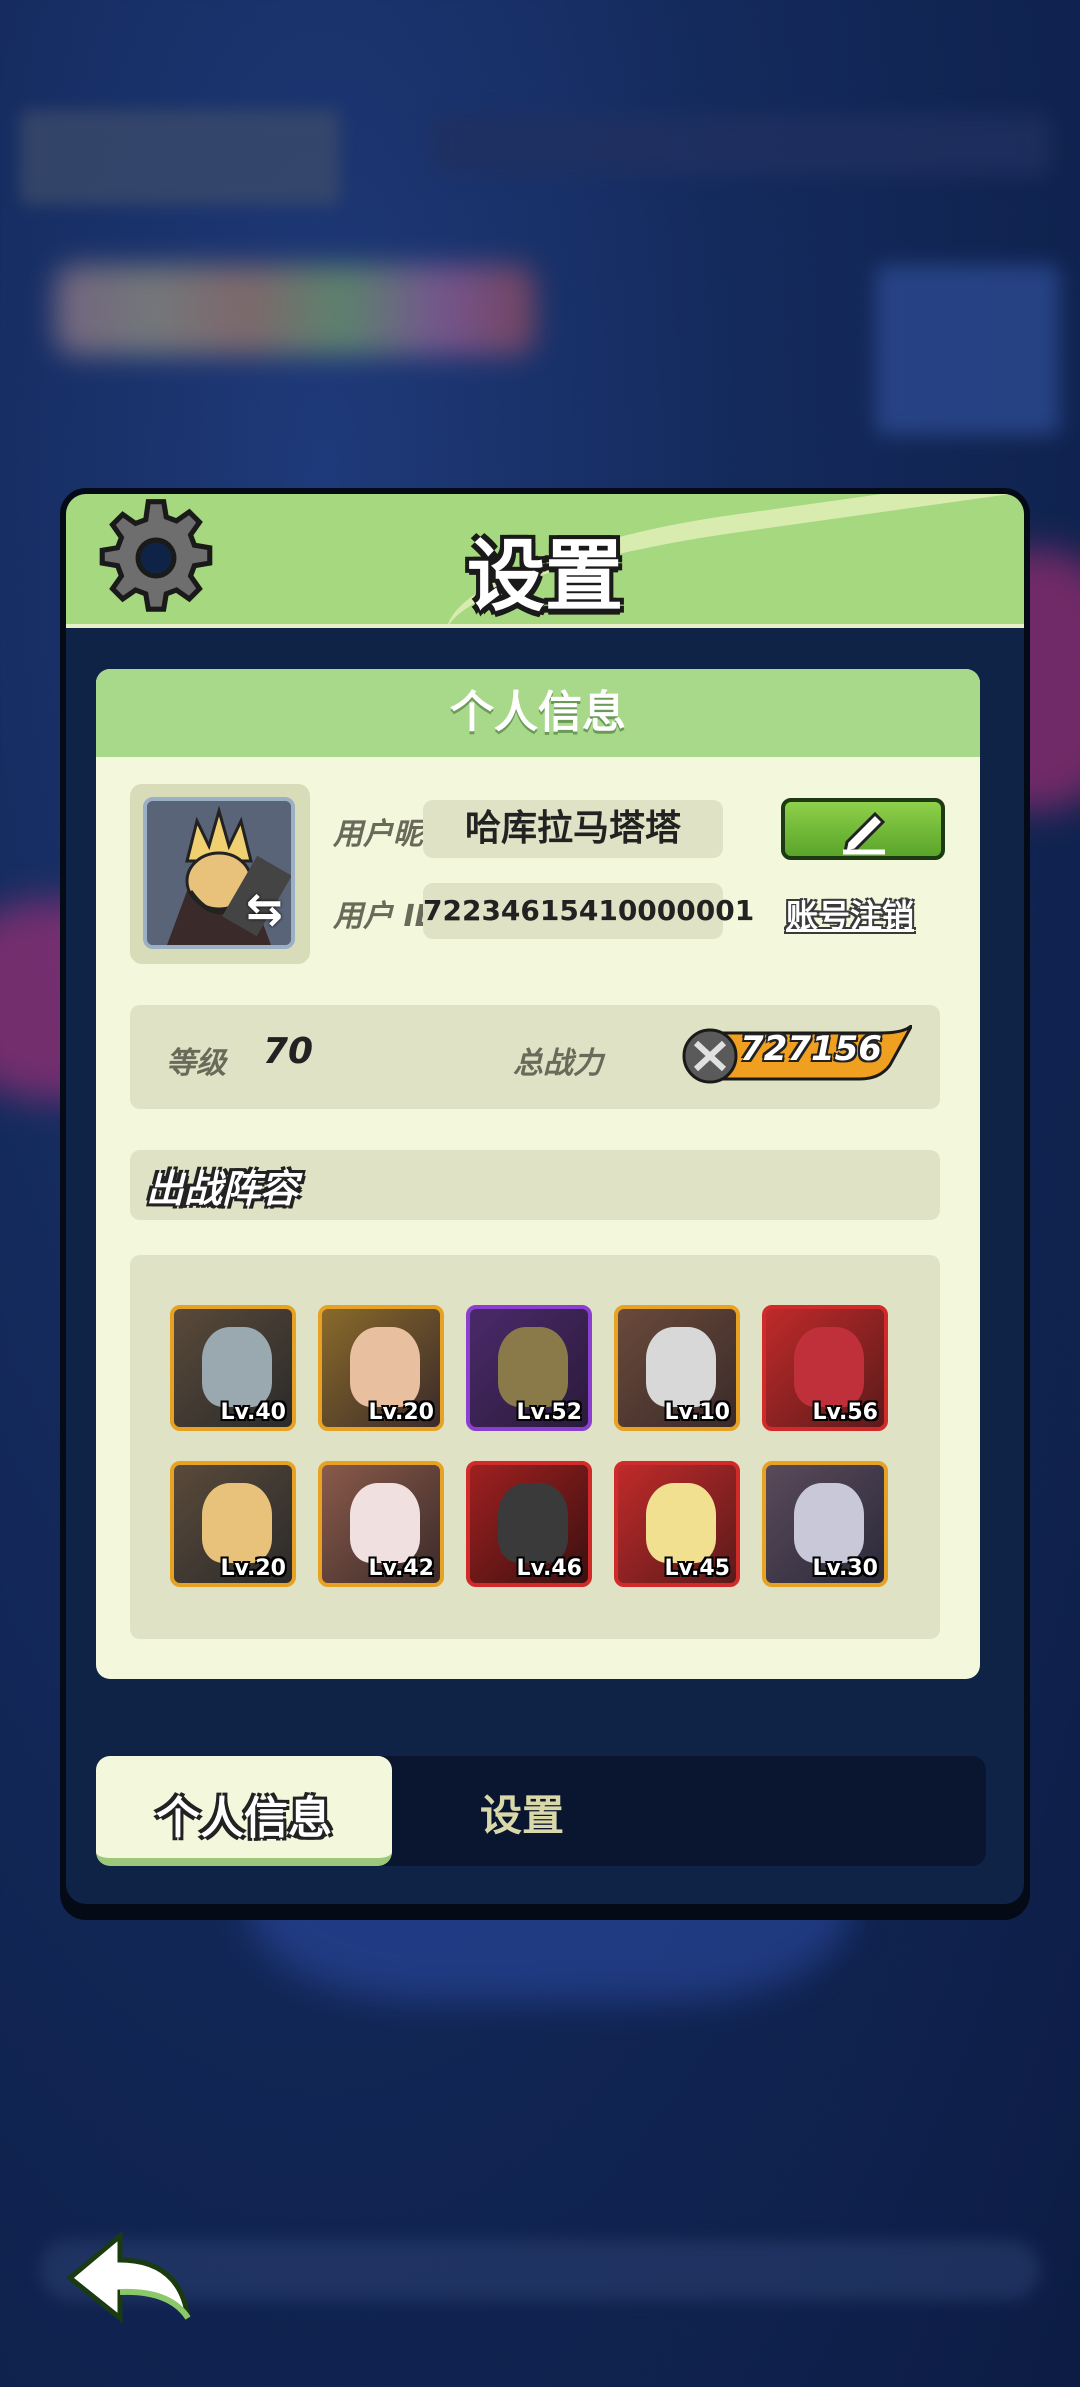 Image resolution: width=1080 pixels, height=2387 pixels. What do you see at coordinates (544, 577) in the screenshot?
I see `modal-title: 设置` at bounding box center [544, 577].